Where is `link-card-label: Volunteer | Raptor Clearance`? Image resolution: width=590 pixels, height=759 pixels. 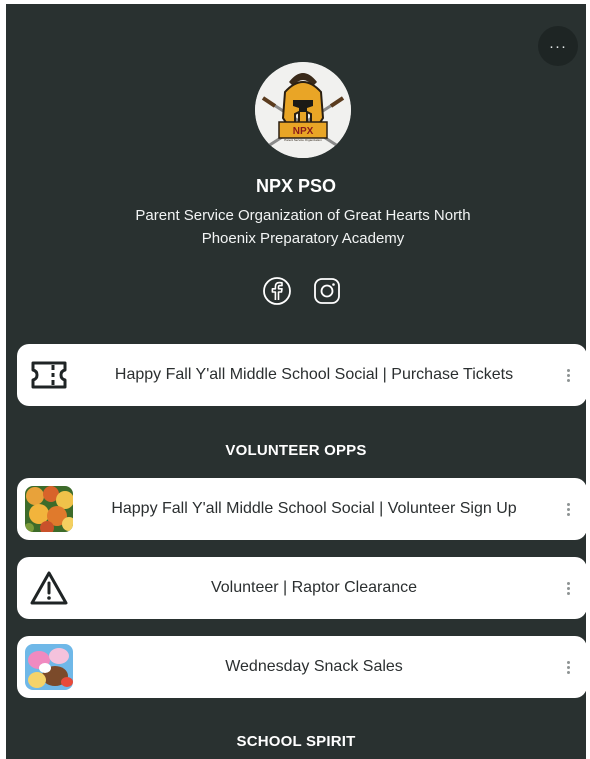
link-card-label: Volunteer | Raptor Clearance is located at coordinates (314, 587).